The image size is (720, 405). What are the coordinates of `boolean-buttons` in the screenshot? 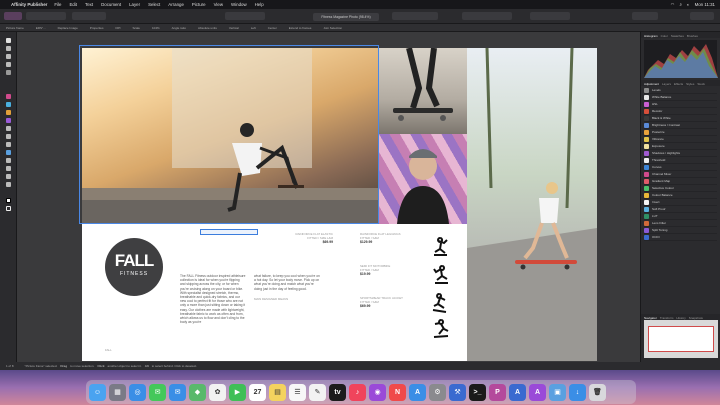 It's located at (550, 16).